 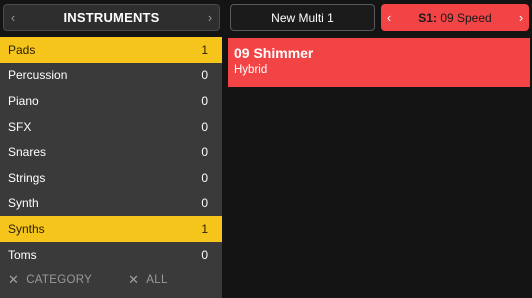 What do you see at coordinates (379, 62) in the screenshot?
I see `preset-item: 09 Shimmer Hybrid` at bounding box center [379, 62].